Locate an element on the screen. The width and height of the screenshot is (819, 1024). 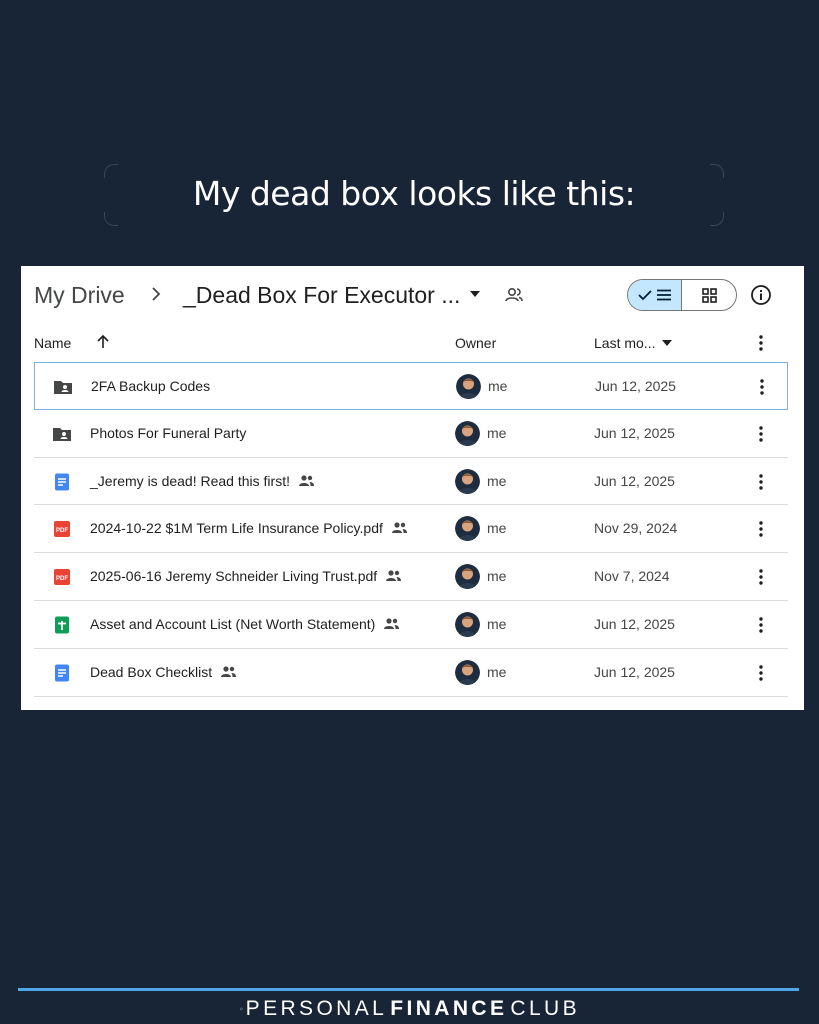
headline-frame: My dead box looks like this: is located at coordinates (414, 195).